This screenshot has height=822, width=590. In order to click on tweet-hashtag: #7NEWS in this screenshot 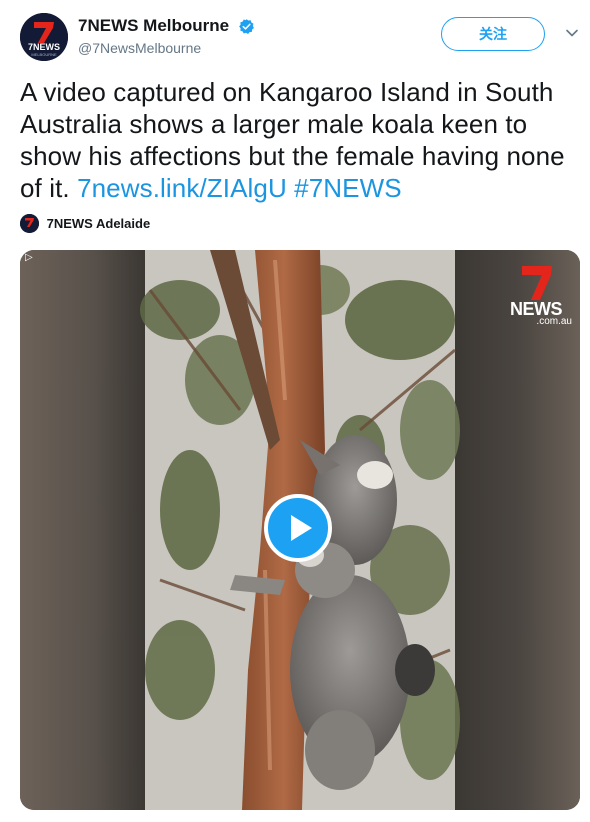, I will do `click(348, 188)`.